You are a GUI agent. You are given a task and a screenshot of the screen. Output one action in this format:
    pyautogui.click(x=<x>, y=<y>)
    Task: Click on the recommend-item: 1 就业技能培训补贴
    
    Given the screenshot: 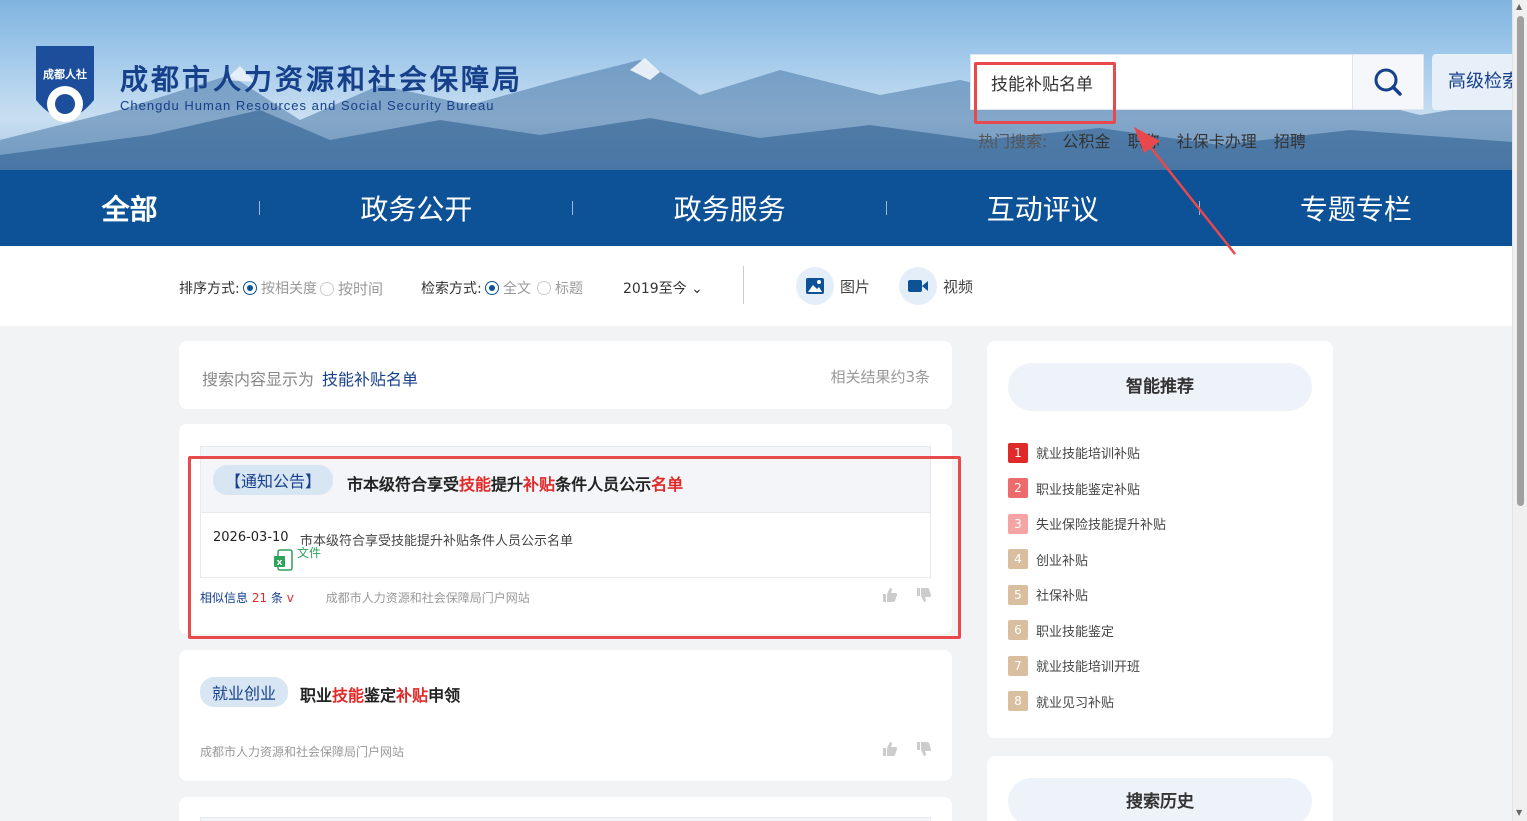 What is the action you would take?
    pyautogui.click(x=1087, y=453)
    